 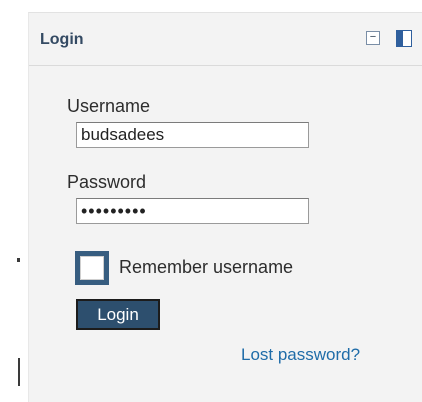 What do you see at coordinates (300, 355) in the screenshot?
I see `lost-password-link: Lost password?` at bounding box center [300, 355].